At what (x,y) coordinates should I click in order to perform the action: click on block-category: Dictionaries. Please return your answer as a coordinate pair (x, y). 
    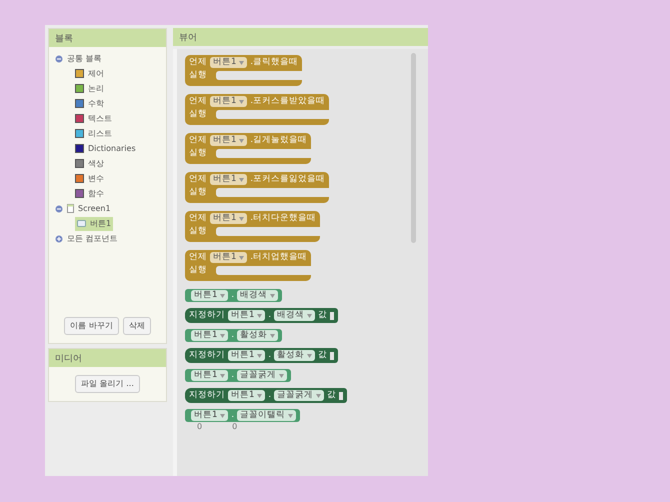
    Looking at the image, I should click on (112, 148).